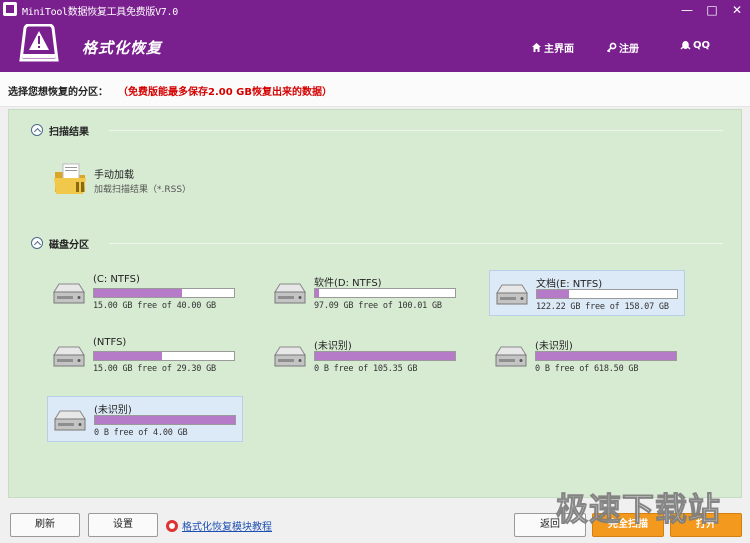 The image size is (750, 543). Describe the element at coordinates (375, 89) in the screenshot. I see `partition-prompt-bar: 选择您想恢复的分区： （免费版能最多保存2.00 GB恢复出来的数据）` at that location.